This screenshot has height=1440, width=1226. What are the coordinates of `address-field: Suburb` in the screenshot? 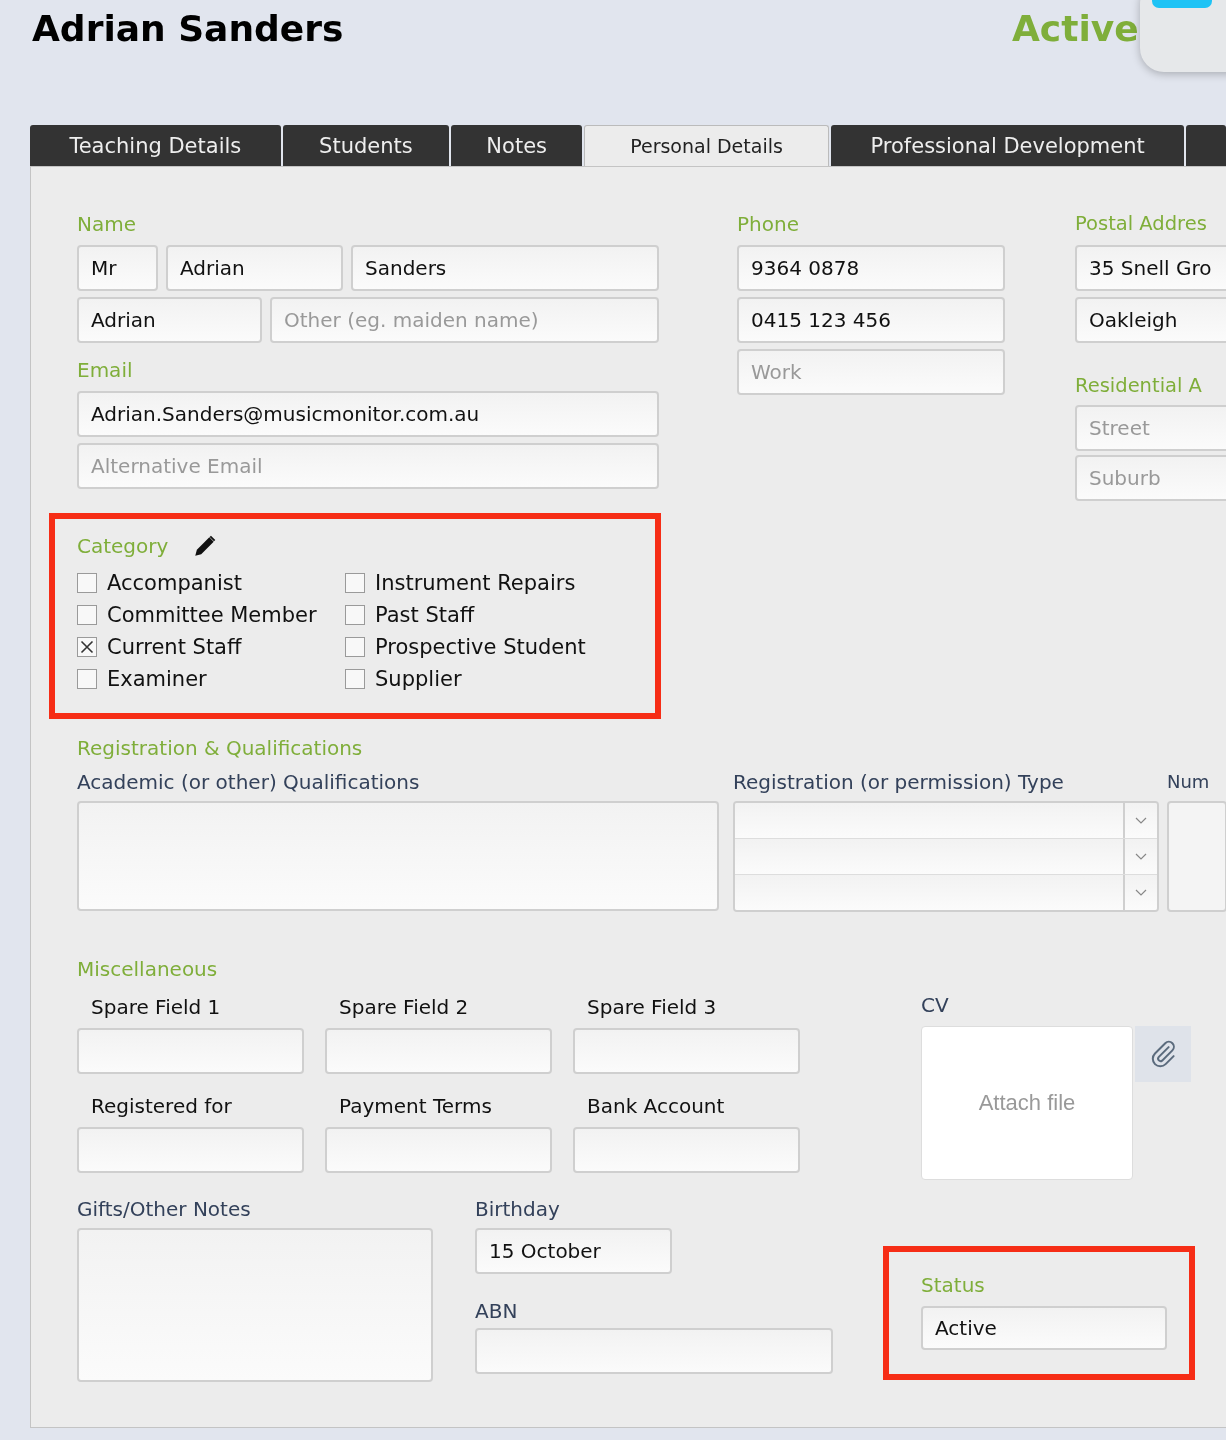 It's located at (1150, 478).